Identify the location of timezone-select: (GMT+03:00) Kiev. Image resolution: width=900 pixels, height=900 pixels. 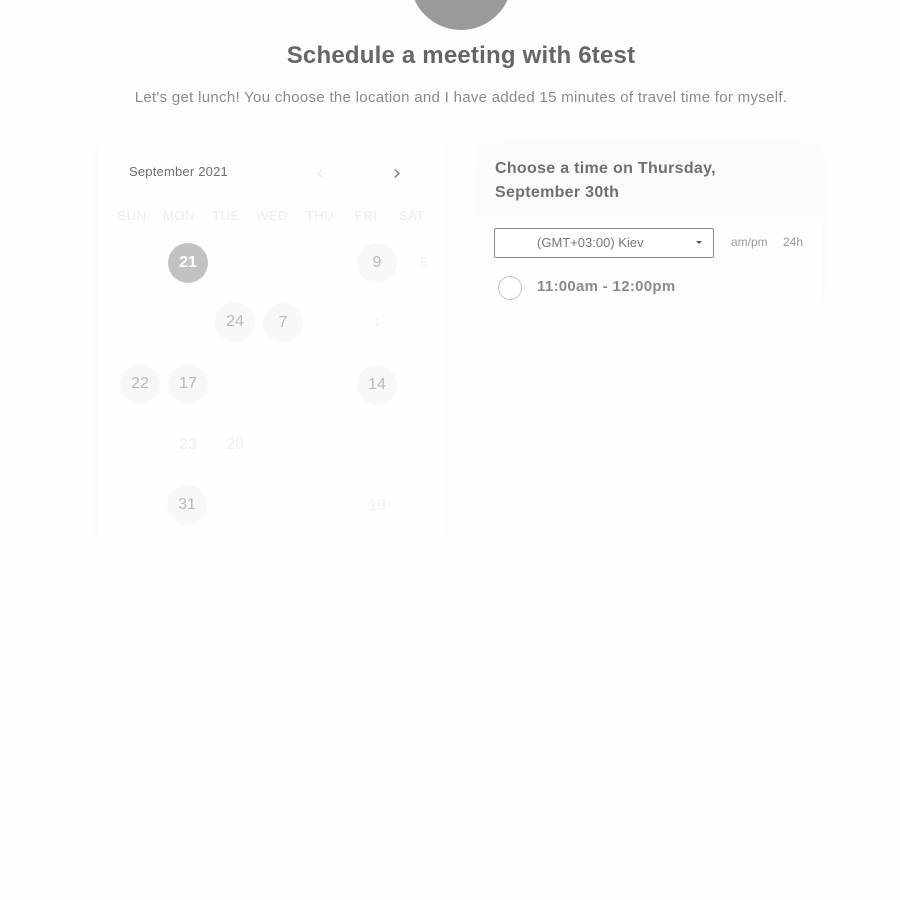
(604, 243).